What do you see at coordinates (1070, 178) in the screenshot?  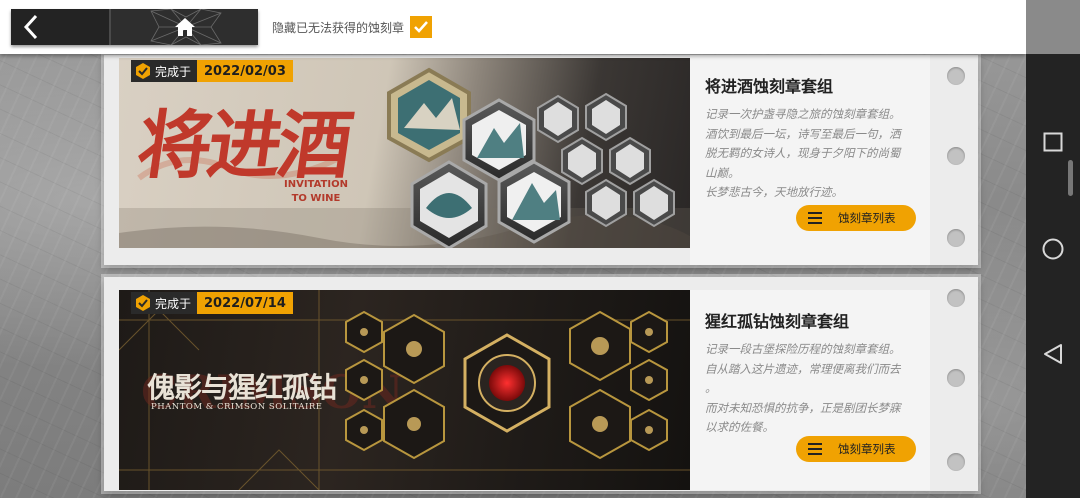 I see `scrollbar` at bounding box center [1070, 178].